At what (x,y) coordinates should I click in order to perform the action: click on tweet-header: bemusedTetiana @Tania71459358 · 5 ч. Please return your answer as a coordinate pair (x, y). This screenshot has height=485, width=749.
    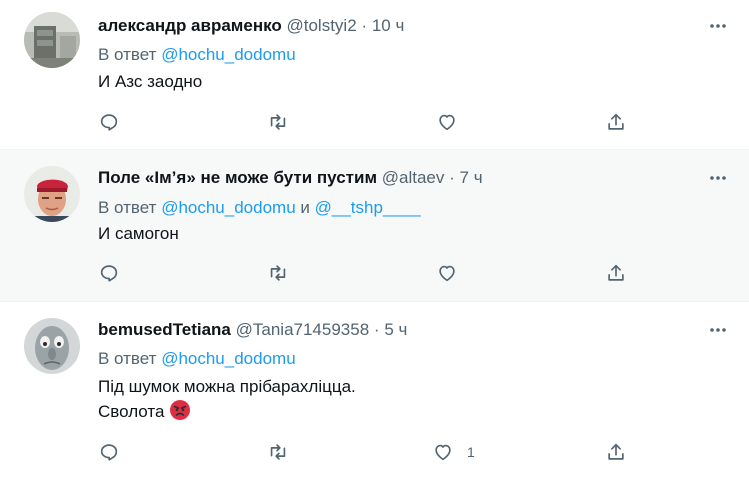
    Looking at the image, I should click on (393, 330).